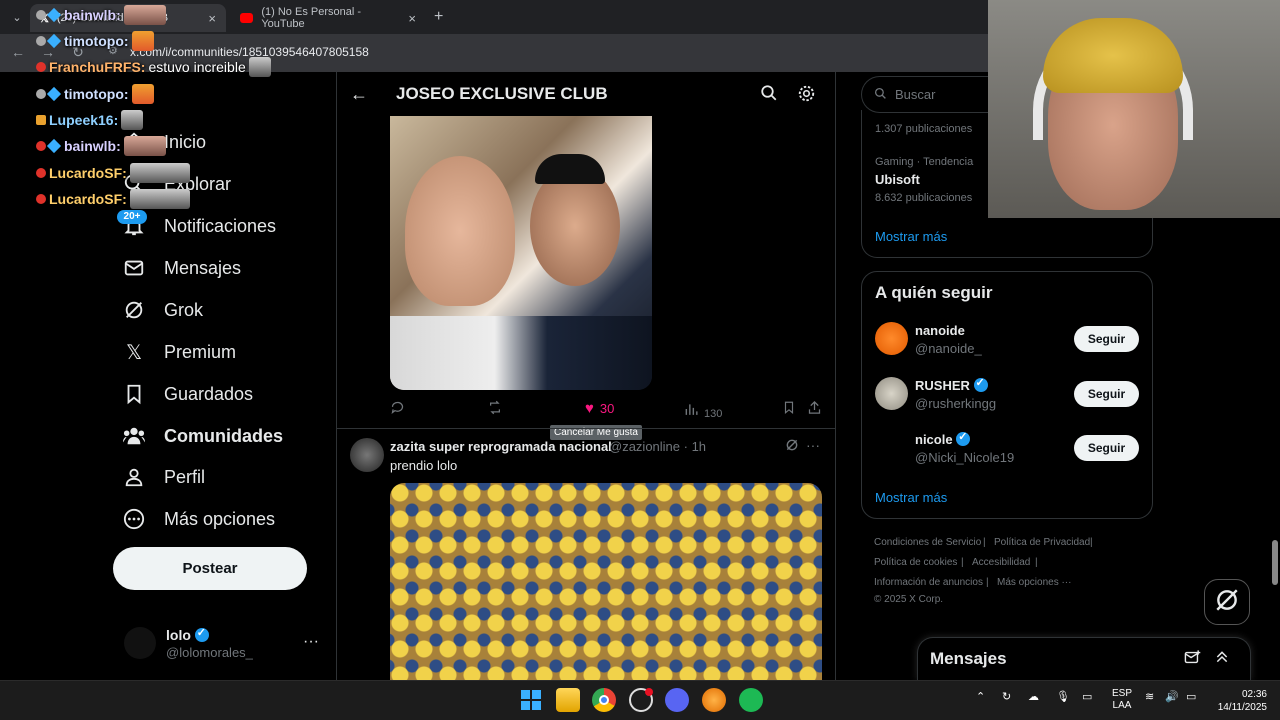 The width and height of the screenshot is (1280, 720). What do you see at coordinates (713, 414) in the screenshot?
I see `views-count: 130` at bounding box center [713, 414].